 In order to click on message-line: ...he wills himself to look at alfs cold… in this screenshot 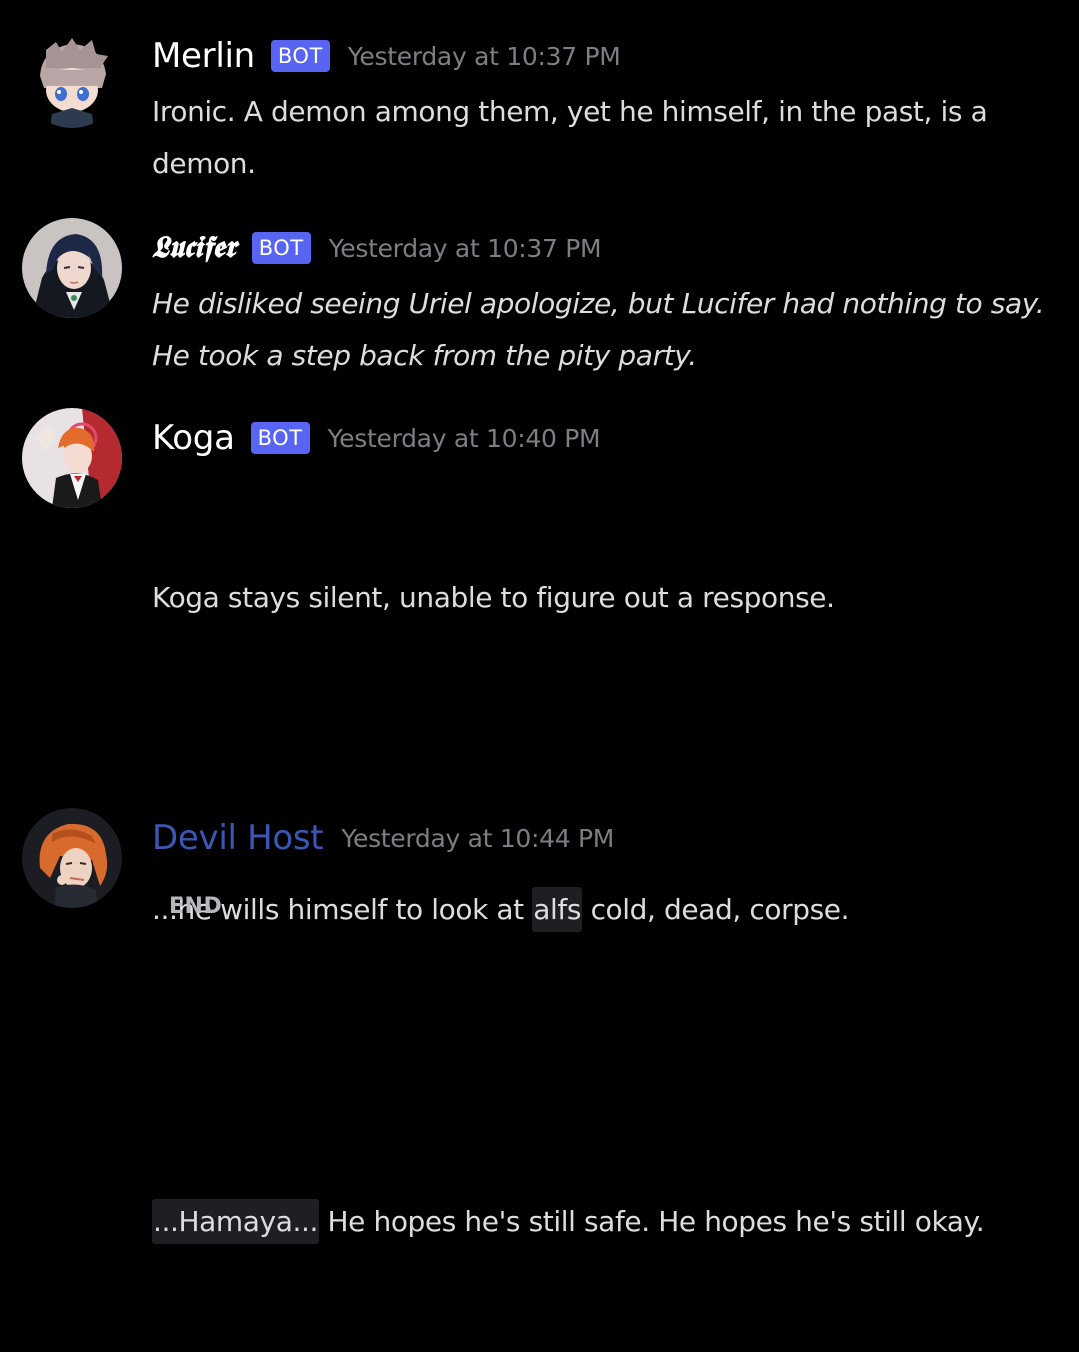, I will do `click(602, 910)`.